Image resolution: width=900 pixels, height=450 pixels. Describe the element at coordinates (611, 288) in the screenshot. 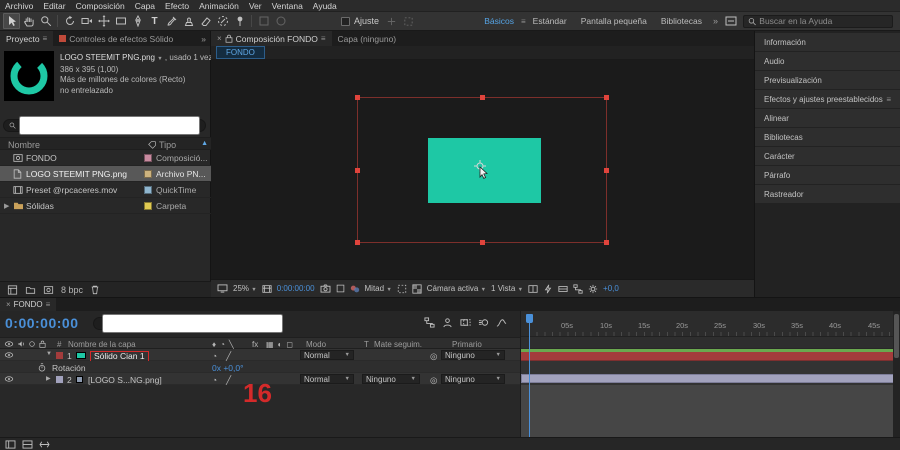

I see `exposure-value: +0,0` at that location.